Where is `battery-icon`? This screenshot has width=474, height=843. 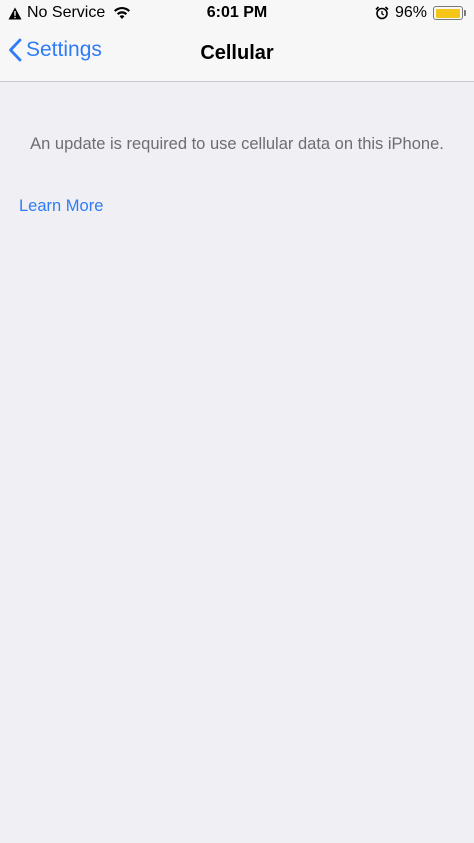
battery-icon is located at coordinates (449, 13).